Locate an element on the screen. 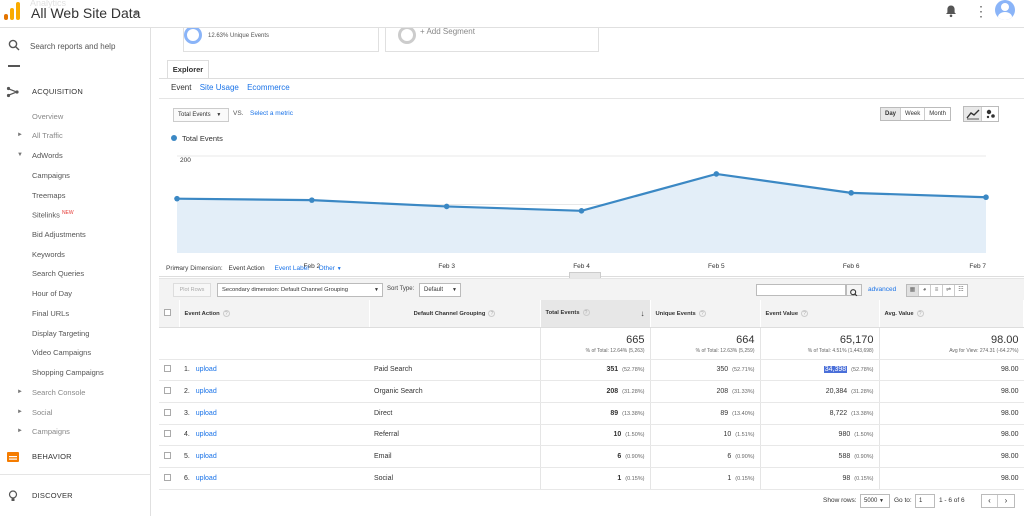 The height and width of the screenshot is (516, 1024). row-number: 3. is located at coordinates (187, 413).